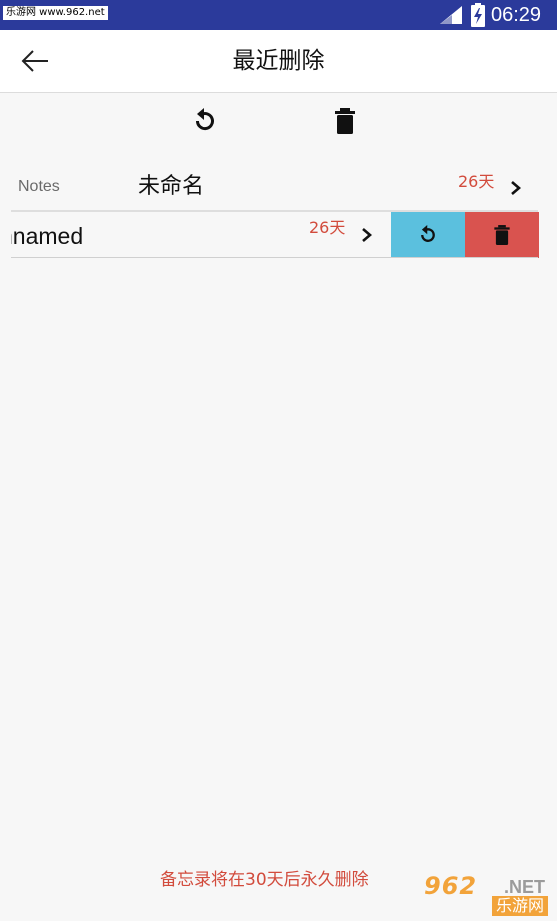  I want to click on swipe-delete-button, so click(502, 235).